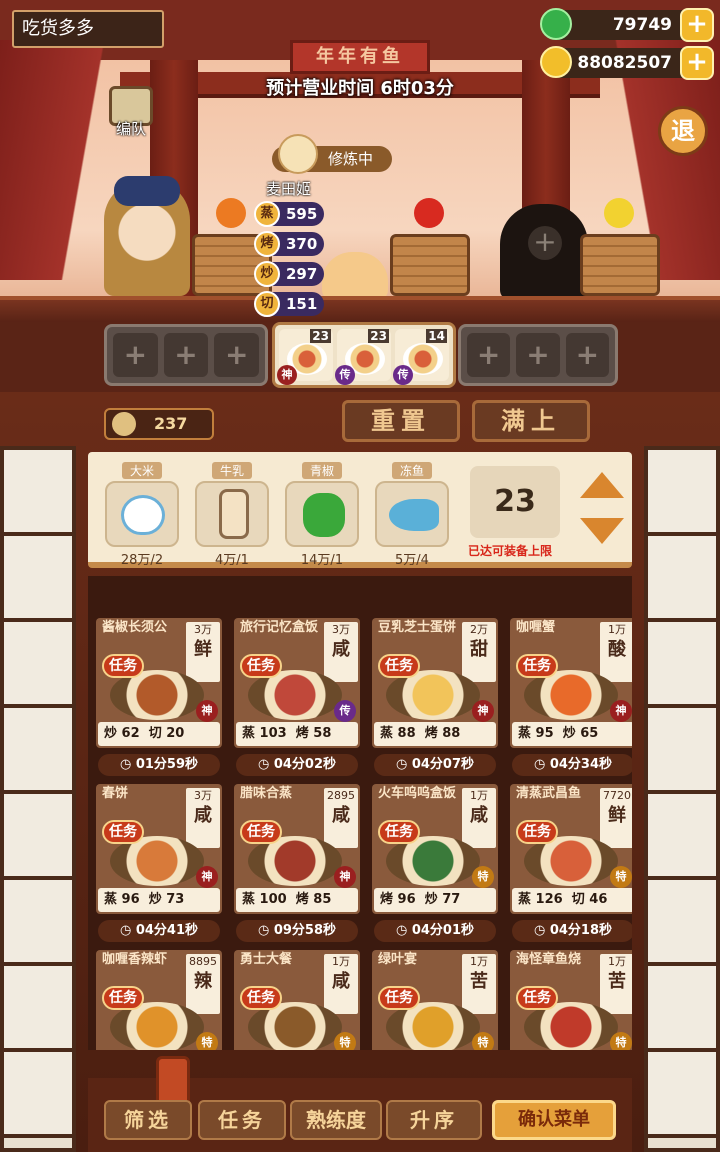 The image size is (720, 1152). What do you see at coordinates (412, 514) in the screenshot?
I see `ingredient-fish: 冻鱼 5万/4` at bounding box center [412, 514].